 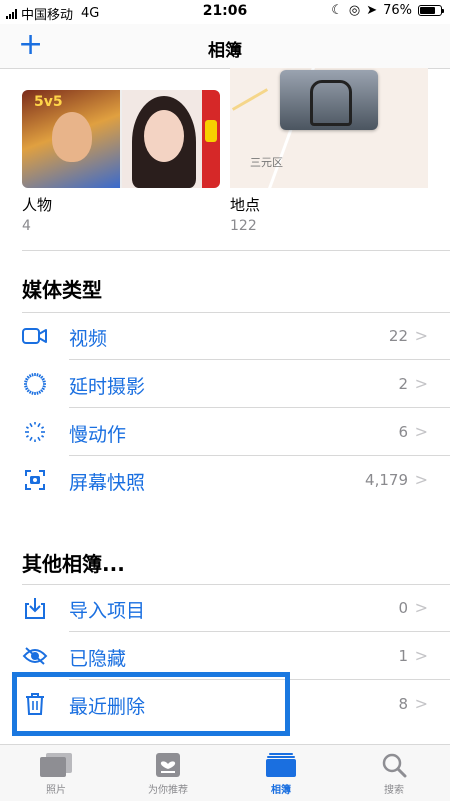 I want to click on tab-label: 相簿, so click(x=281, y=790).